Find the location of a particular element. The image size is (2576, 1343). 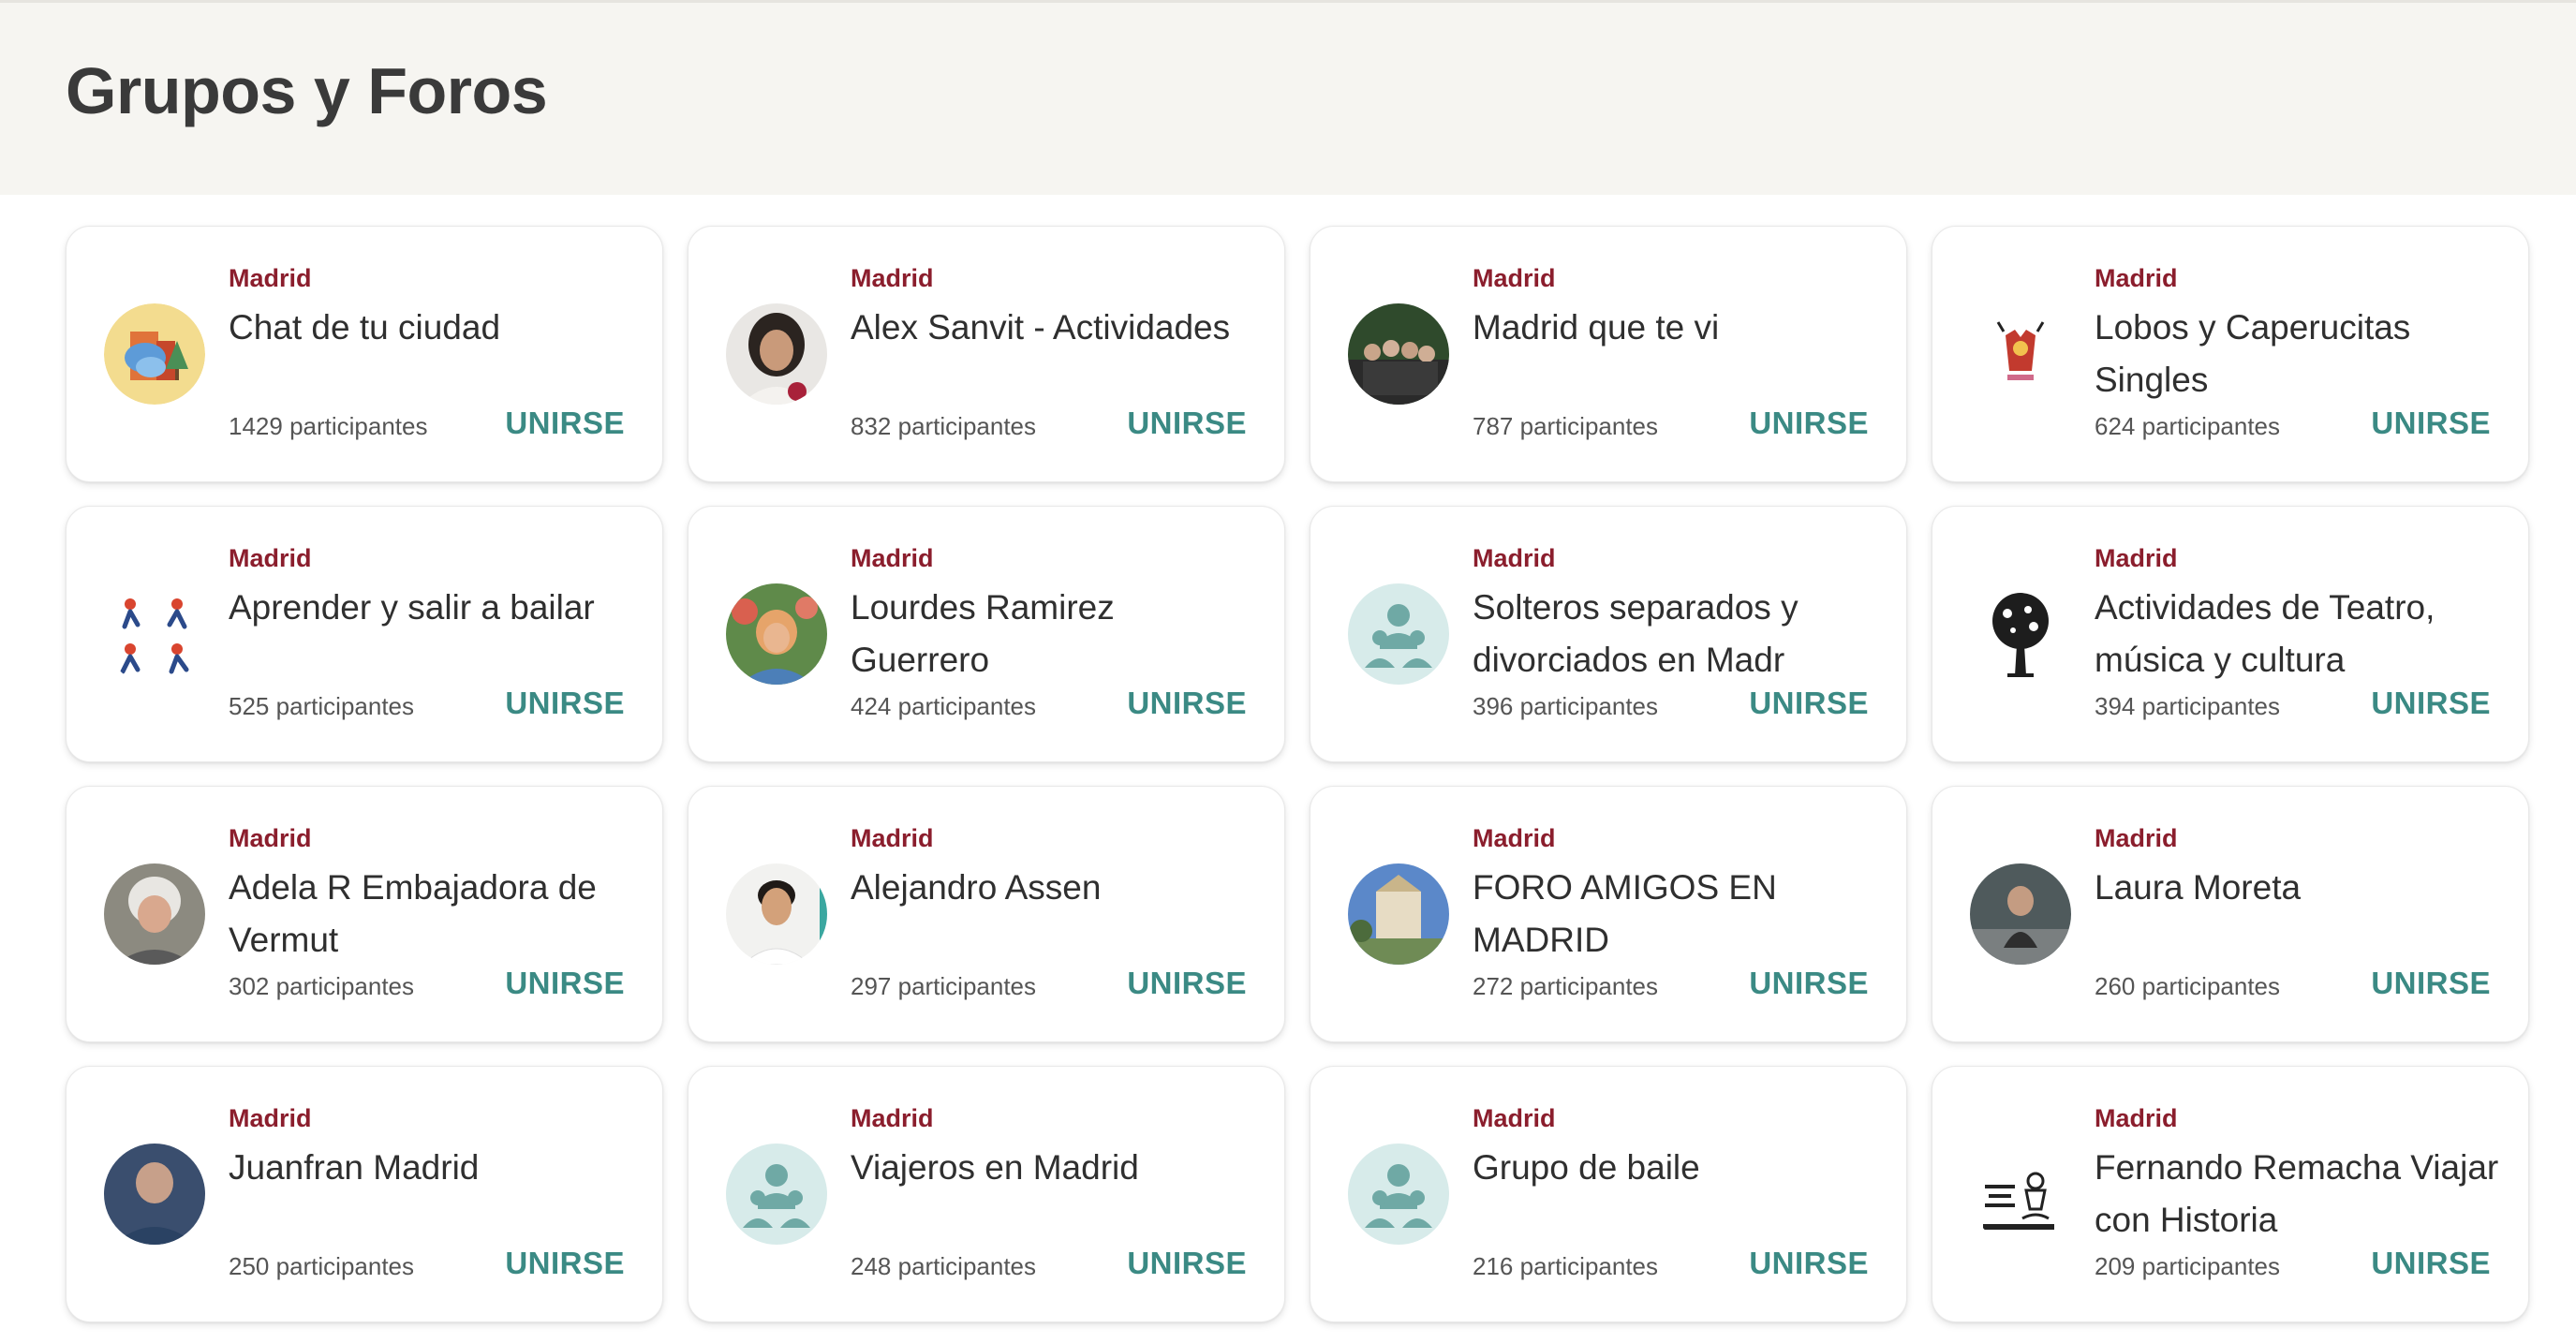

dance-icon is located at coordinates (154, 634).